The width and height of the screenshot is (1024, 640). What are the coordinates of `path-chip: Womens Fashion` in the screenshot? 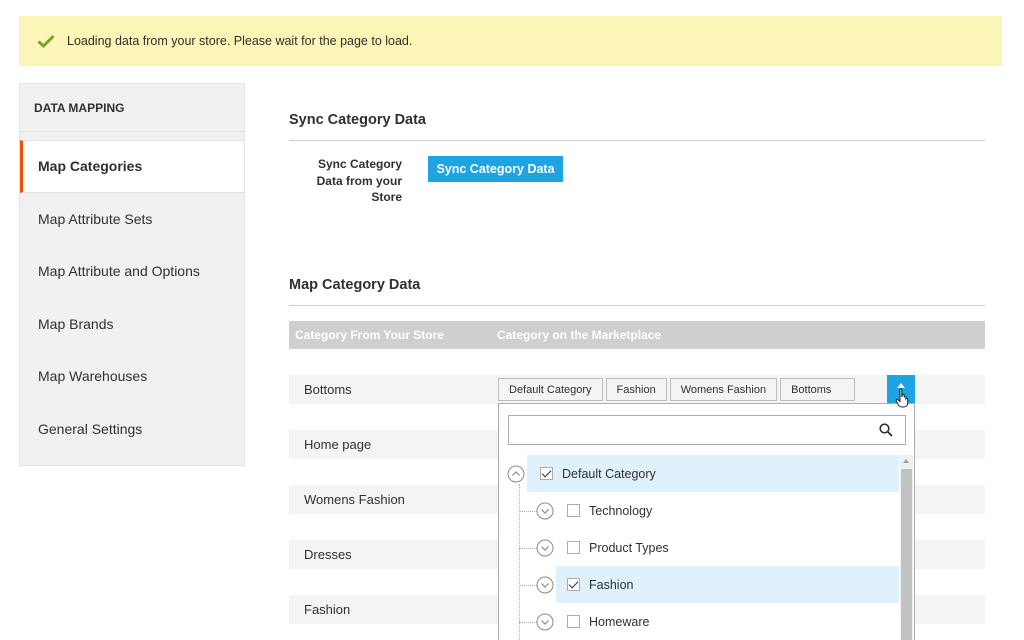 It's located at (723, 389).